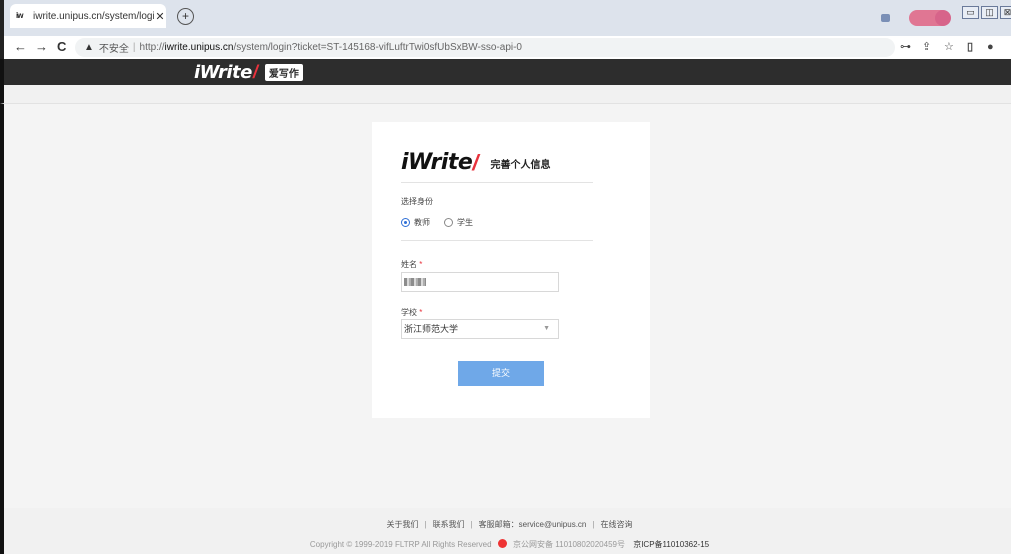  What do you see at coordinates (505, 94) in the screenshot?
I see `site-subbar` at bounding box center [505, 94].